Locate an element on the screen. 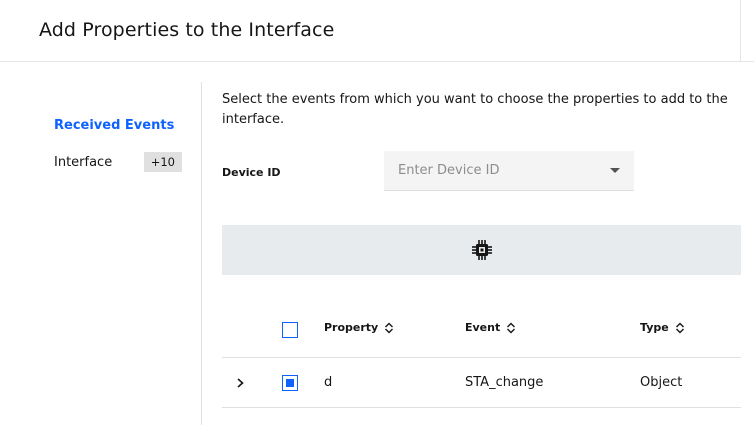  chevron-right-icon is located at coordinates (241, 383).